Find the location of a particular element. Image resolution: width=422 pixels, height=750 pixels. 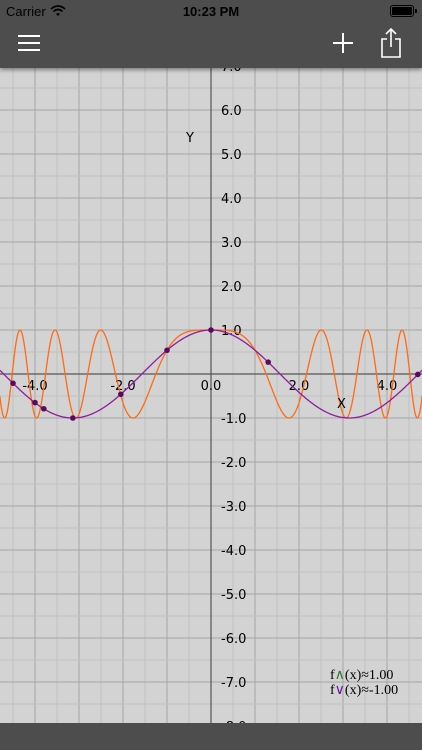

y-tick-label: -7.0 is located at coordinates (233, 683).